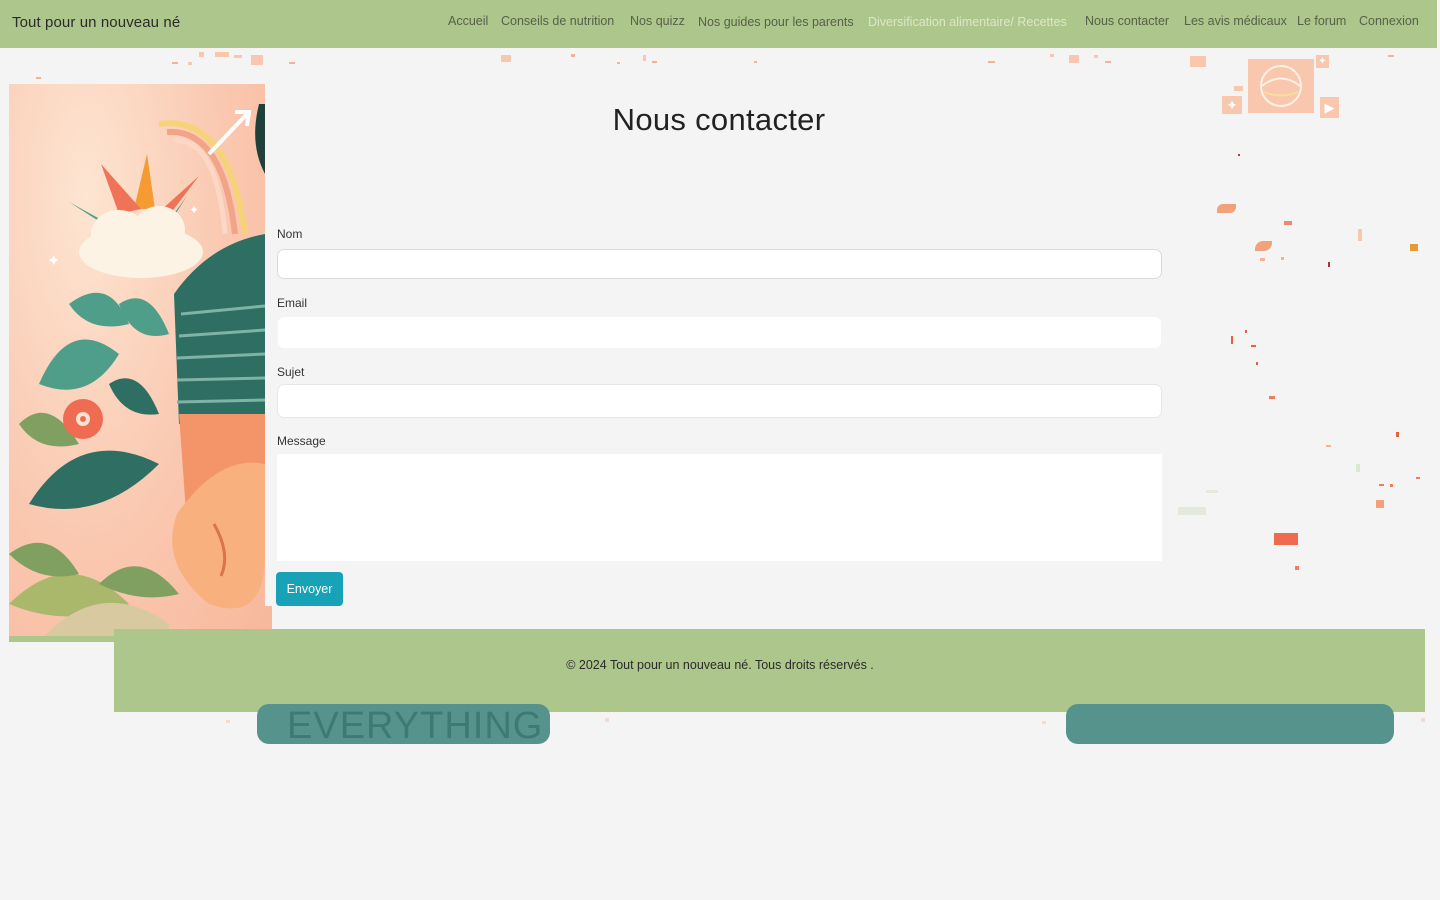  I want to click on nav-link-accueil: Accueil, so click(468, 21).